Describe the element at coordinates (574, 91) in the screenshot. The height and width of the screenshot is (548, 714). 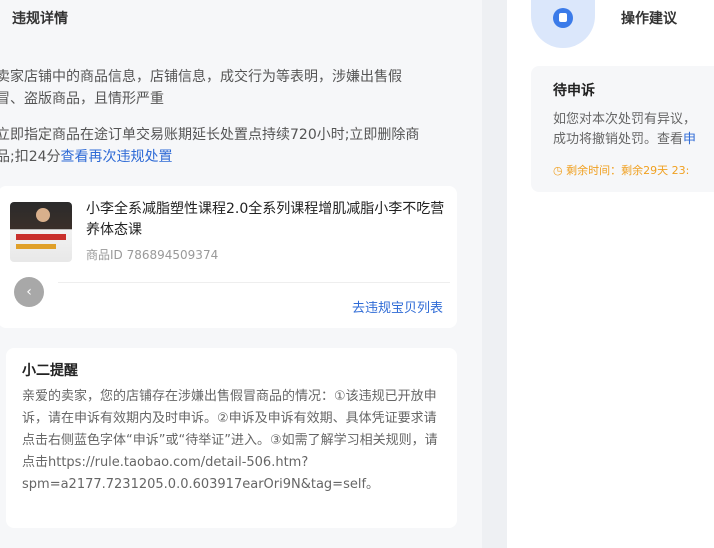
I see `pending-appeal-title: 待申诉` at that location.